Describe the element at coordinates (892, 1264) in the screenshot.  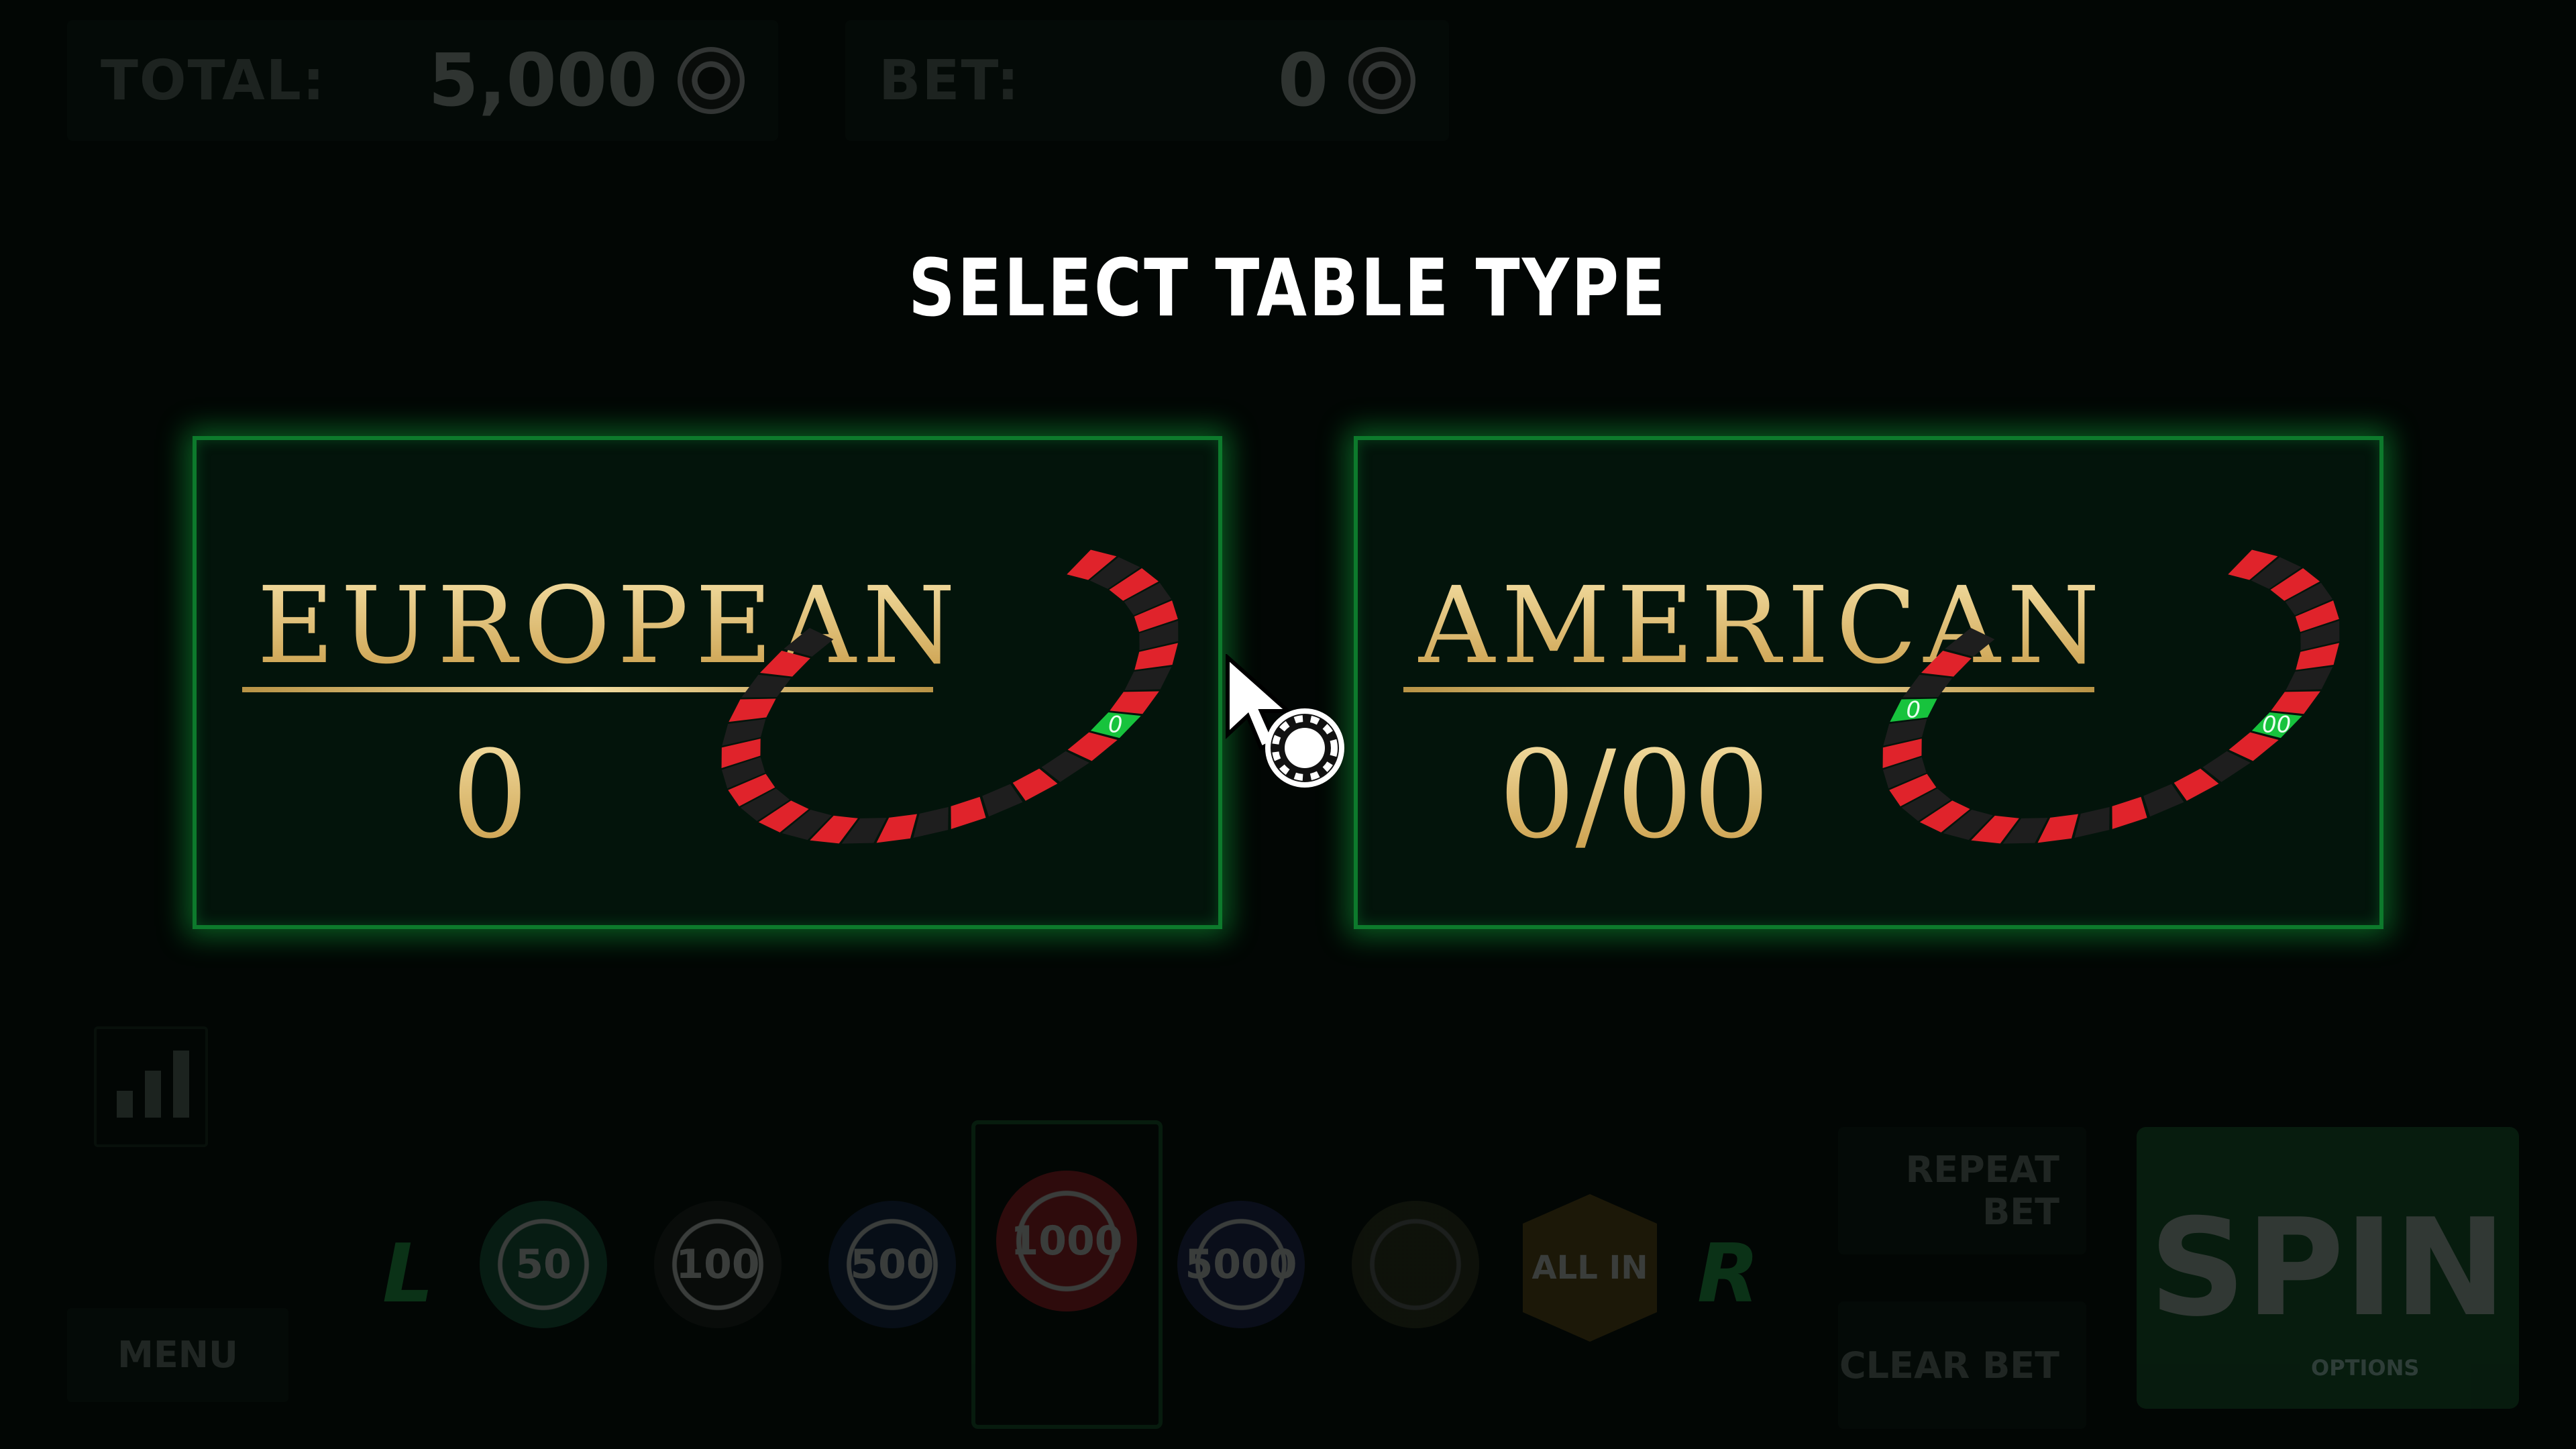
I see `chip-500: 500` at that location.